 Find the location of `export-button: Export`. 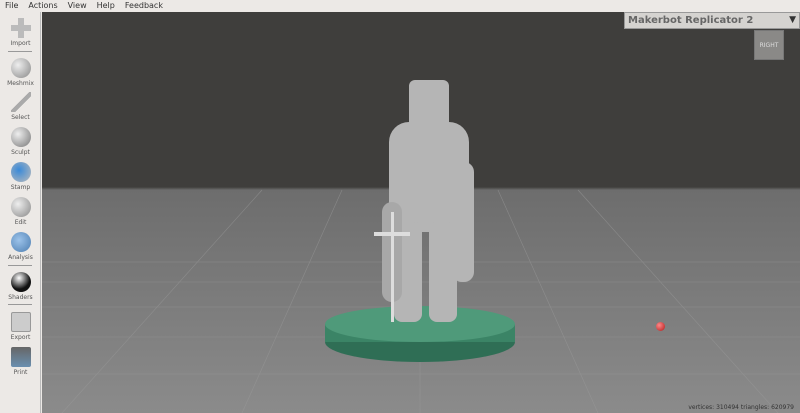

export-button: Export is located at coordinates (20, 326).